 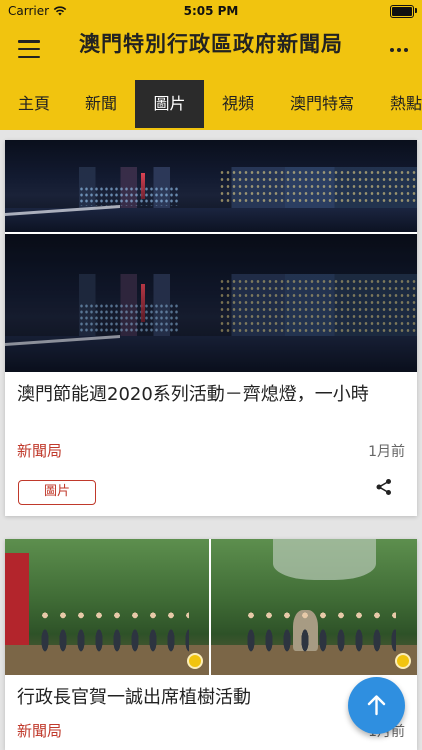 I want to click on app-header: 澳門特別行政區政府新聞局, so click(x=211, y=50).